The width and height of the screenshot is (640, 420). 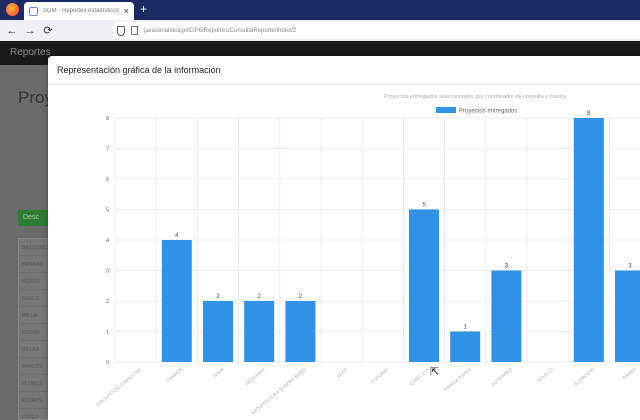 I want to click on firefox-icon, so click(x=12, y=9).